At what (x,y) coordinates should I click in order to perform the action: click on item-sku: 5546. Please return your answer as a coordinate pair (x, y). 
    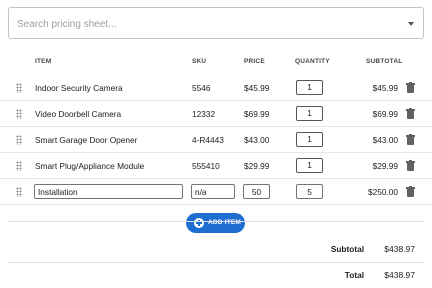
    Looking at the image, I should click on (201, 88).